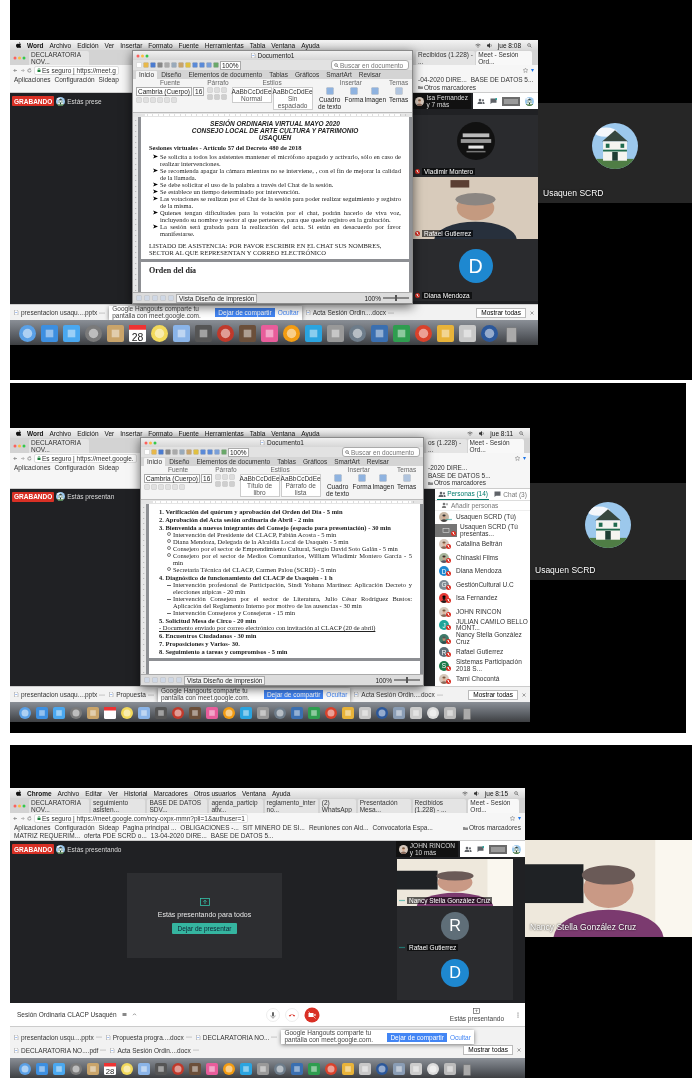 This screenshot has width=692, height=1078. I want to click on section-heading: Orden del día, so click(173, 270).